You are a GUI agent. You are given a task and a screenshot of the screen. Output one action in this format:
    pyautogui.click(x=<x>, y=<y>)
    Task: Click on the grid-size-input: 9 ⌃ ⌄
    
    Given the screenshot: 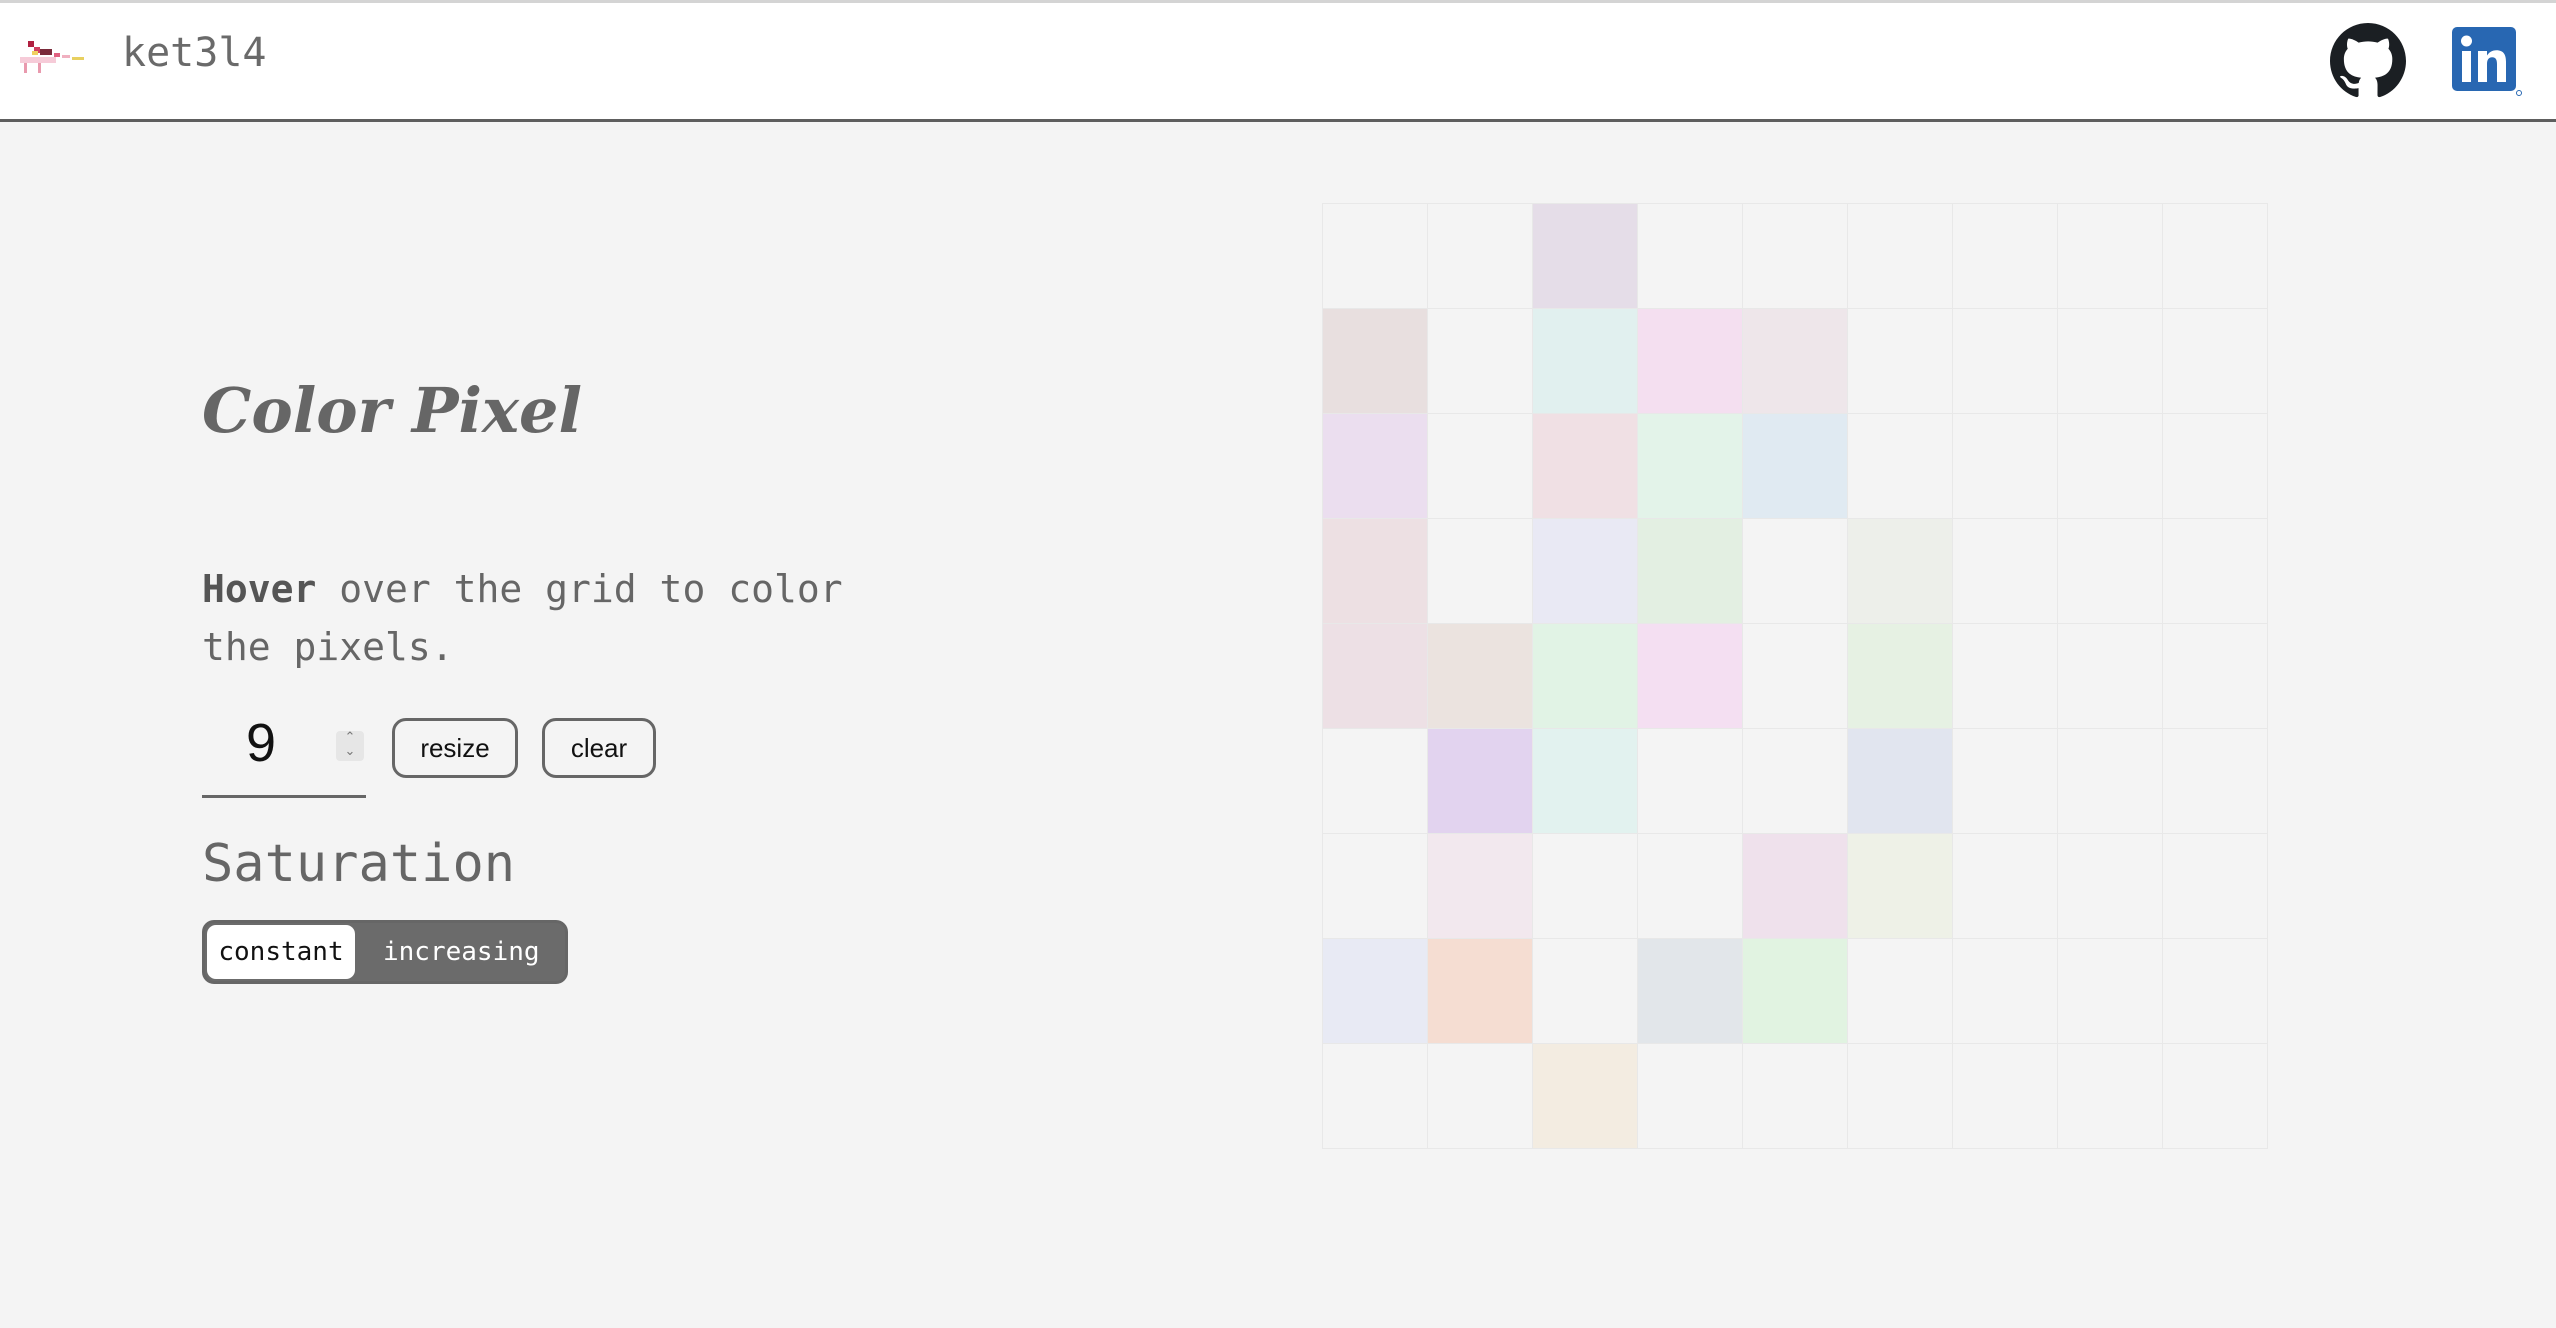 What is the action you would take?
    pyautogui.click(x=284, y=754)
    